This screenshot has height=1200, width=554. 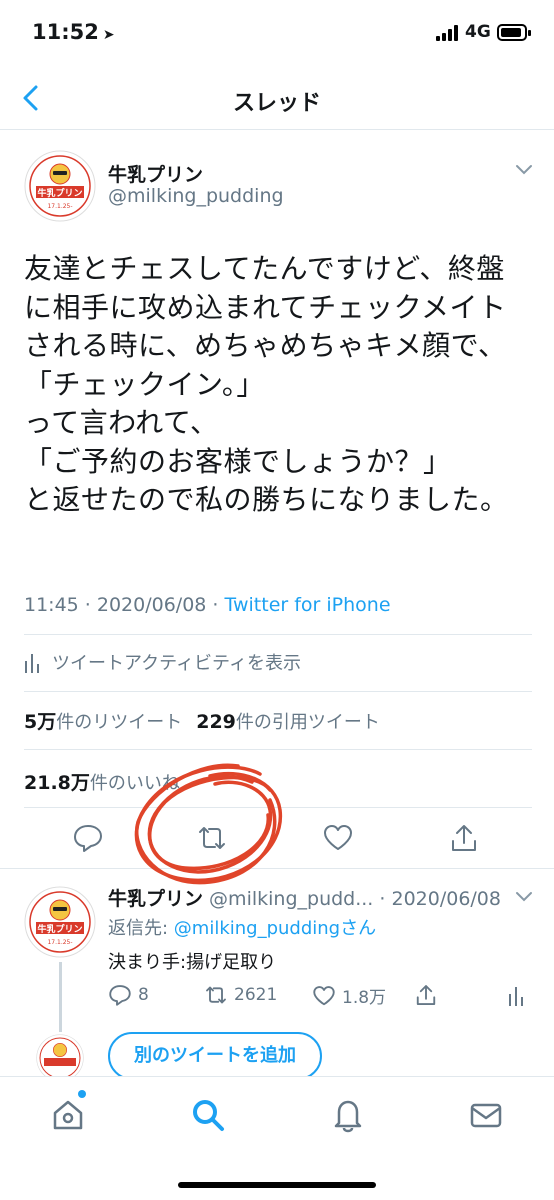 I want to click on pudding-logo-icon, so click(x=60, y=1058).